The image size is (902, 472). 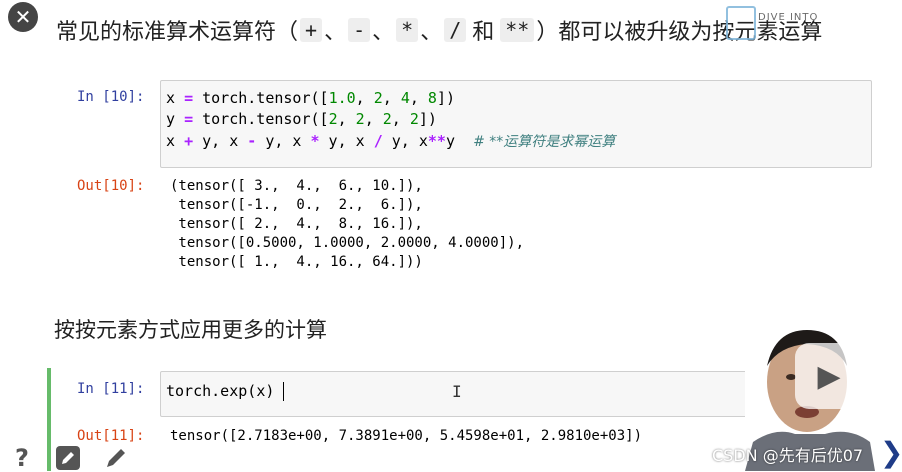 I want to click on pen-icon, so click(x=116, y=457).